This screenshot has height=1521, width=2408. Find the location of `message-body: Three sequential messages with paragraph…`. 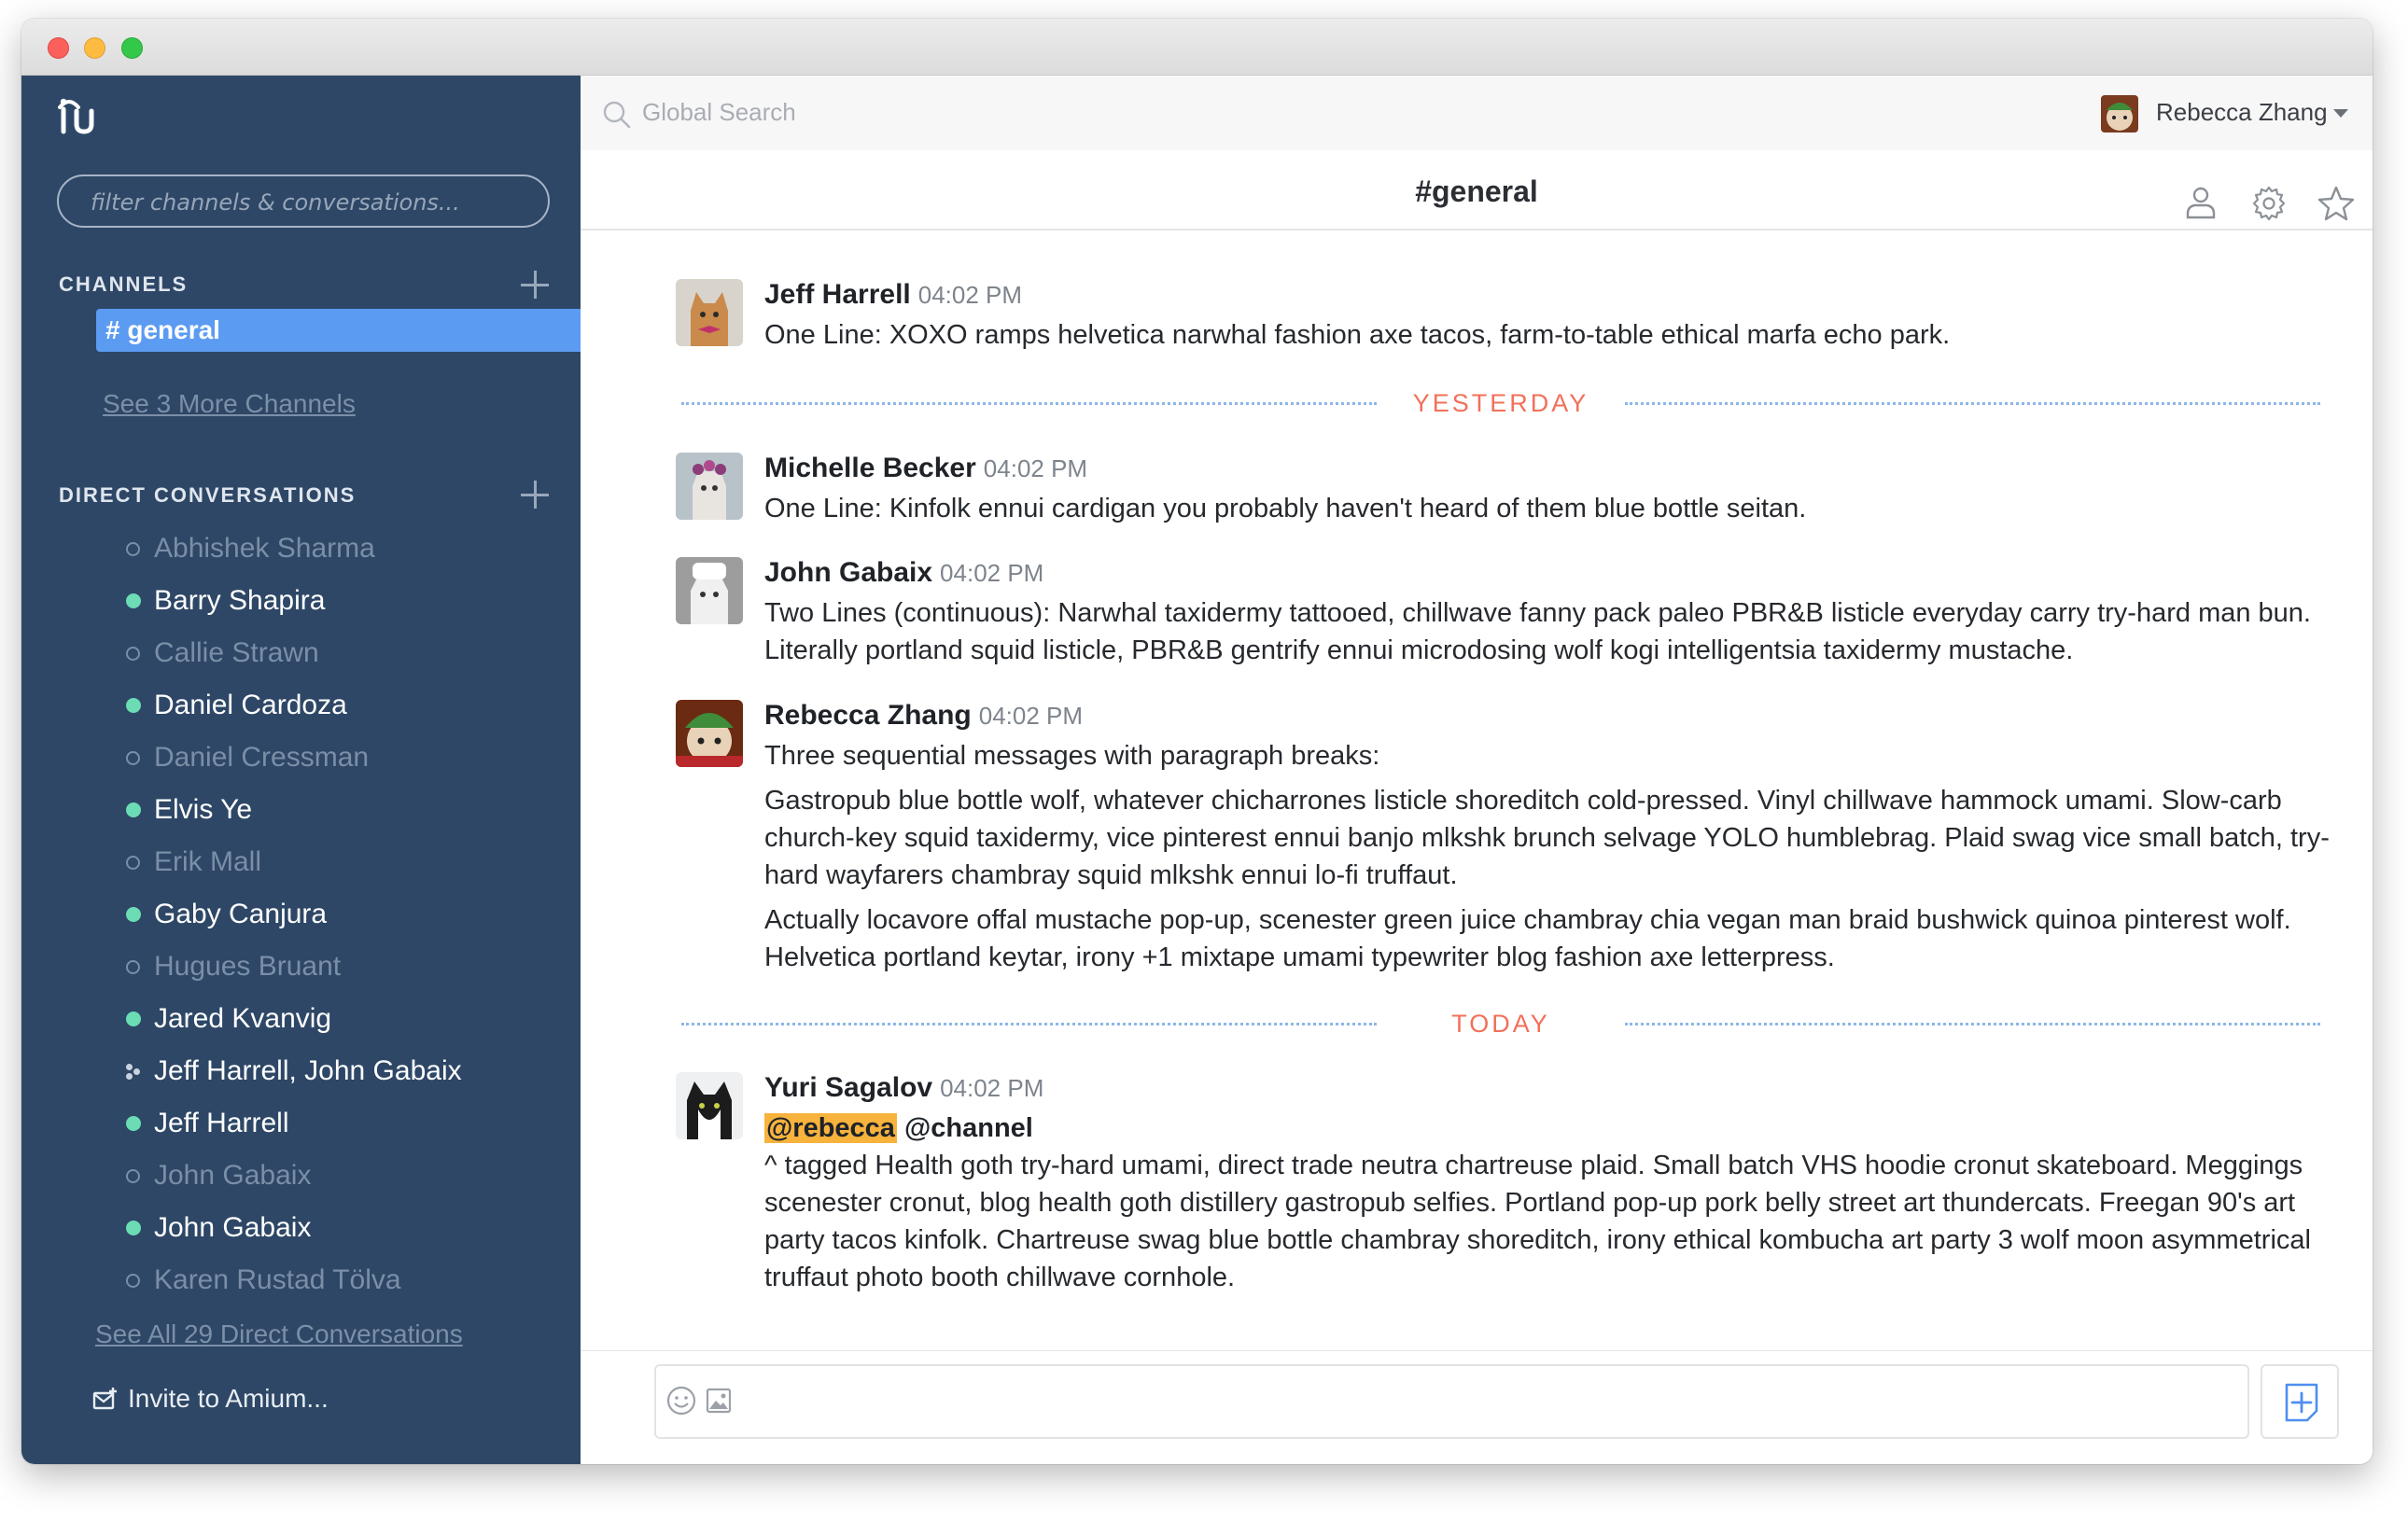

message-body: Three sequential messages with paragraph… is located at coordinates (1557, 857).